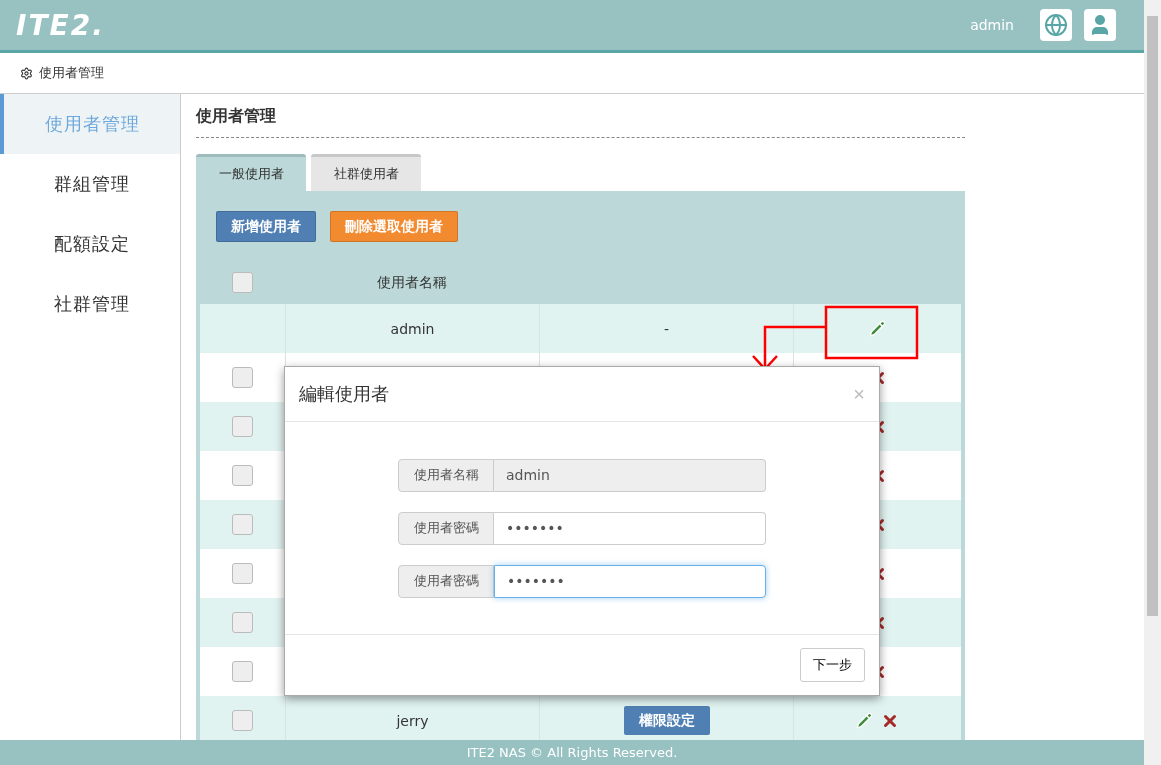  I want to click on user-name-cell: jerry, so click(412, 720).